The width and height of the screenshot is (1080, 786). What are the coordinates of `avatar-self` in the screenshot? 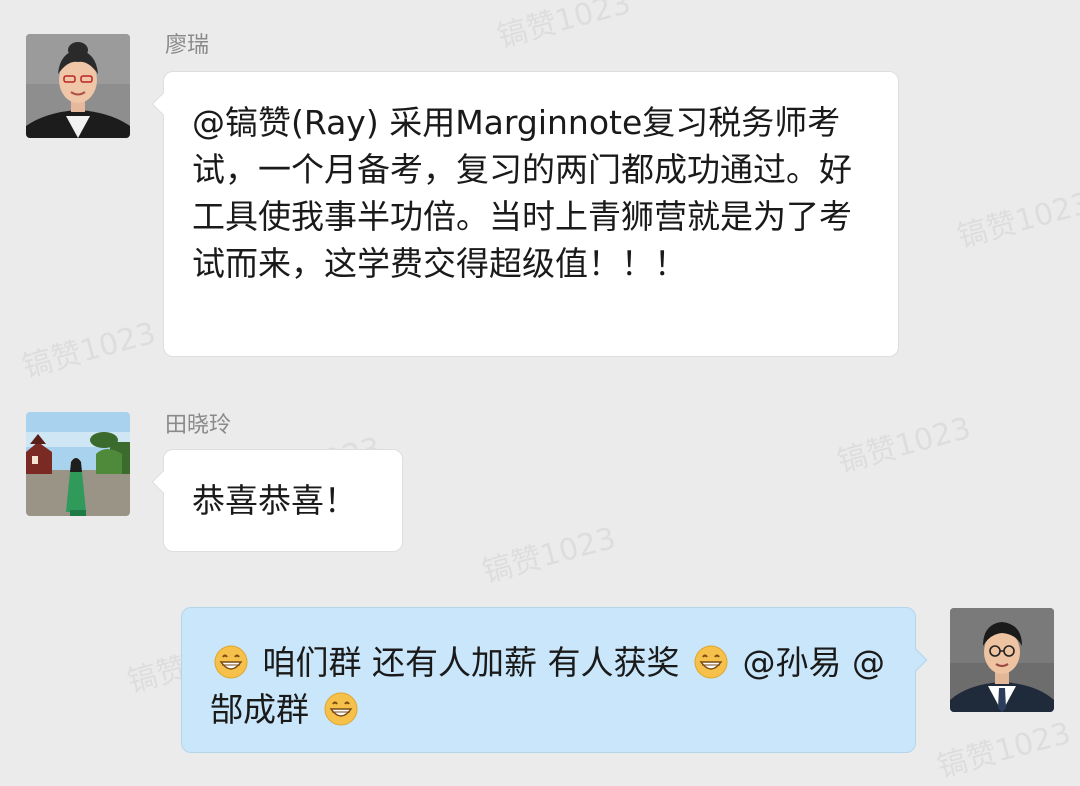 It's located at (1002, 660).